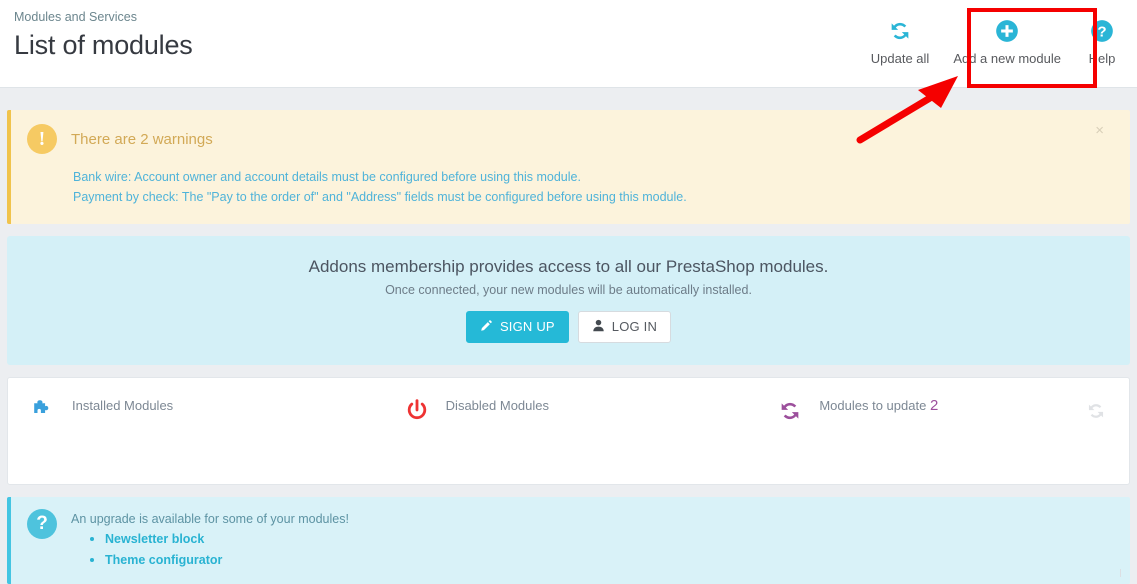  I want to click on list-item: Newsletter block, so click(227, 539).